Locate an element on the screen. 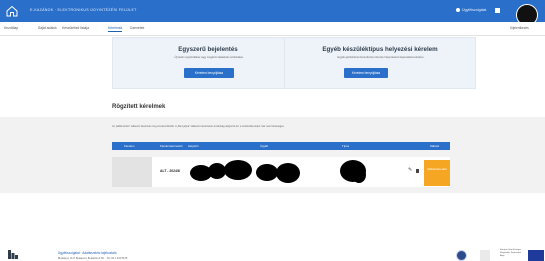  card-title: Egyéb készüléktípus helyezési kérelem is located at coordinates (380, 49).